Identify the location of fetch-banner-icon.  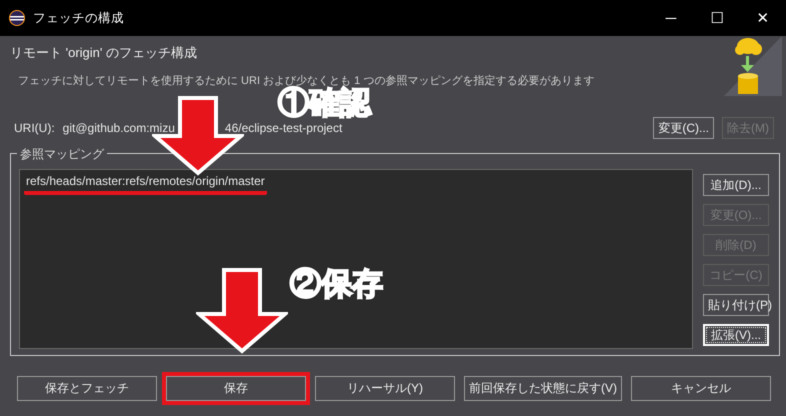
(752, 66).